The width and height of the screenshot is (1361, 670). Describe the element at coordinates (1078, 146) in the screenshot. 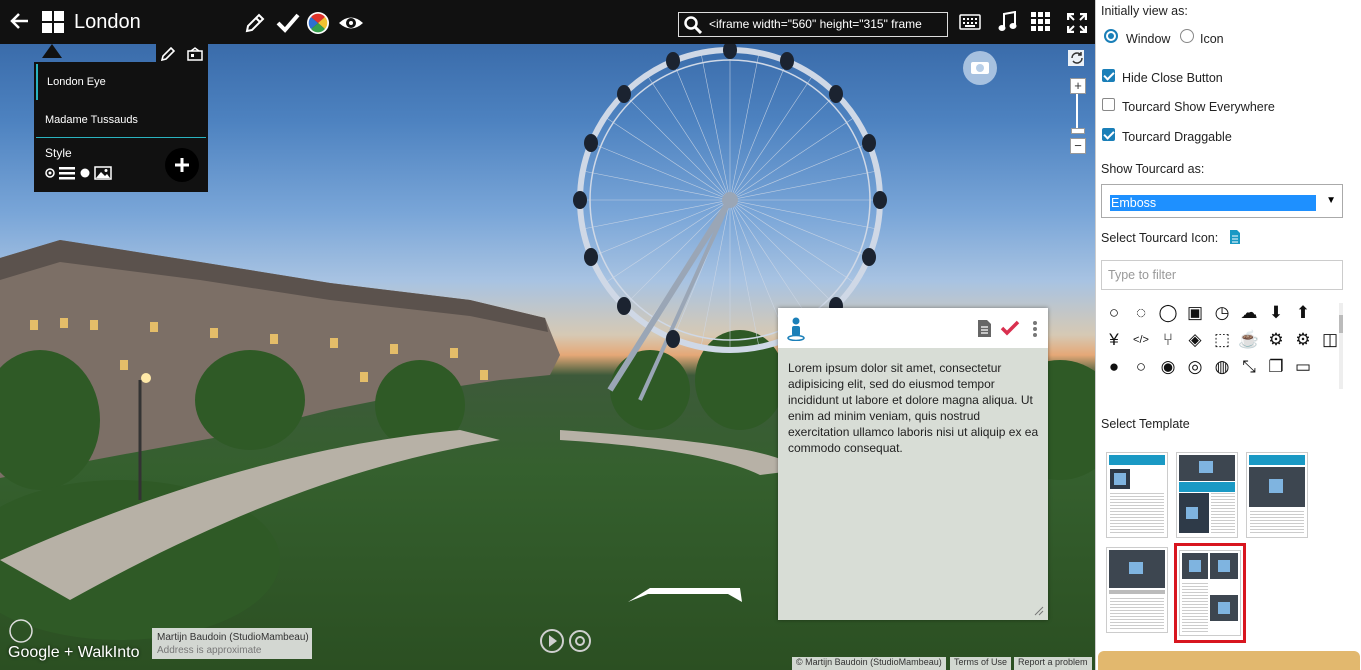

I see `zoom-out-button: −` at that location.